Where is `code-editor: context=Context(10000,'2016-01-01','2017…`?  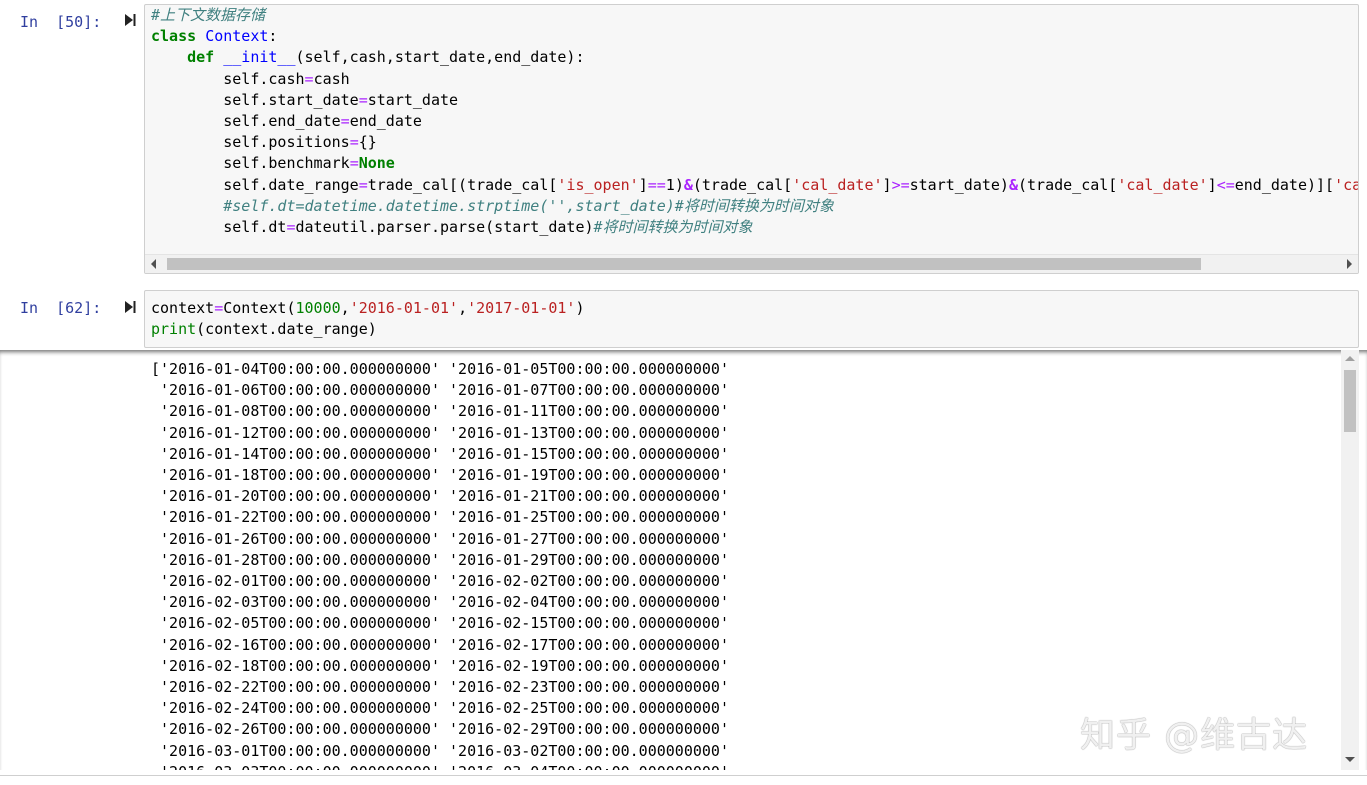 code-editor: context=Context(10000,'2016-01-01','2017… is located at coordinates (744, 319).